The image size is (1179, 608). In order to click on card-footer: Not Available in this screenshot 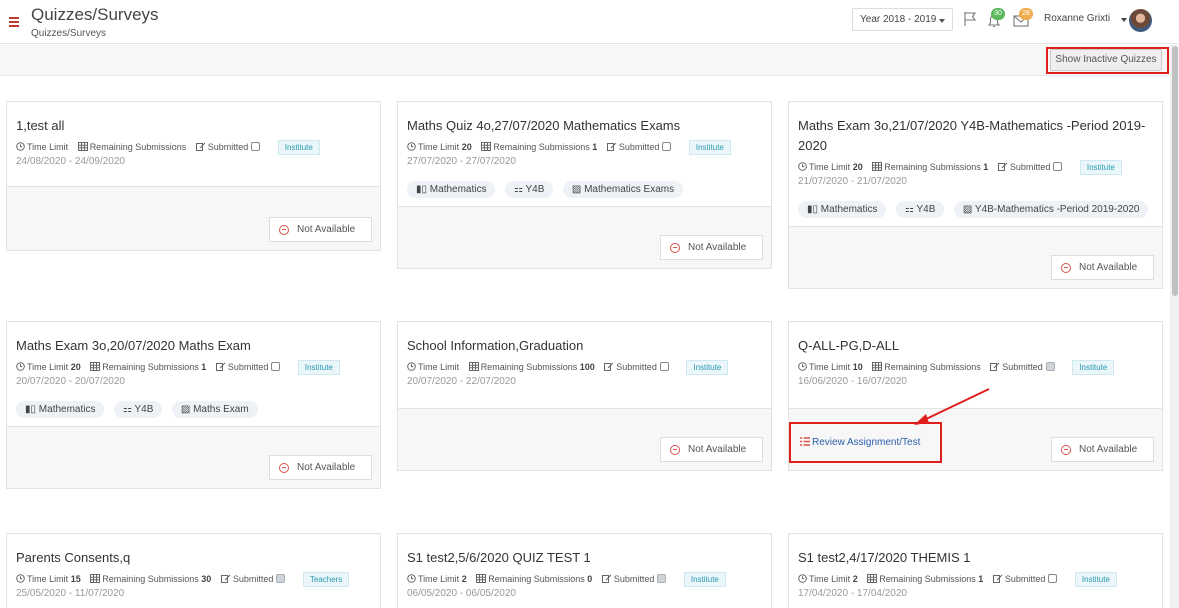, I will do `click(584, 237)`.